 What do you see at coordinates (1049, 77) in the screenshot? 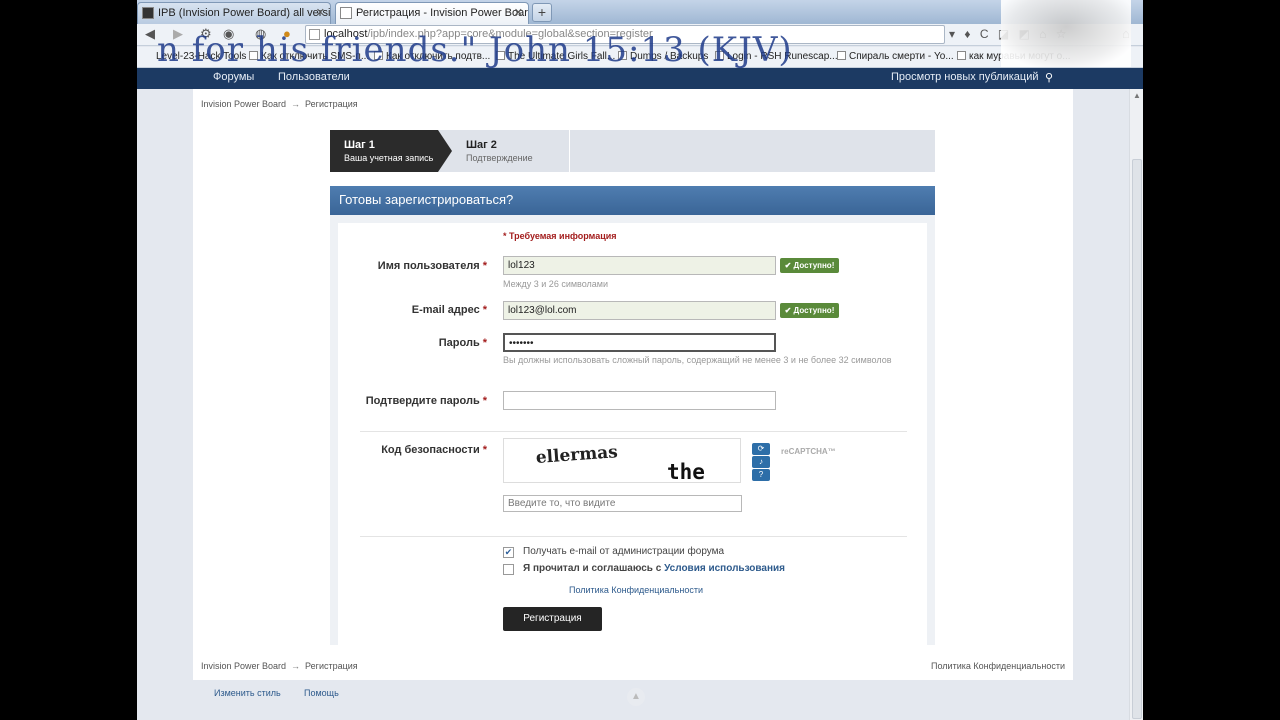
I see `location-pin-icon: ⚲` at bounding box center [1049, 77].